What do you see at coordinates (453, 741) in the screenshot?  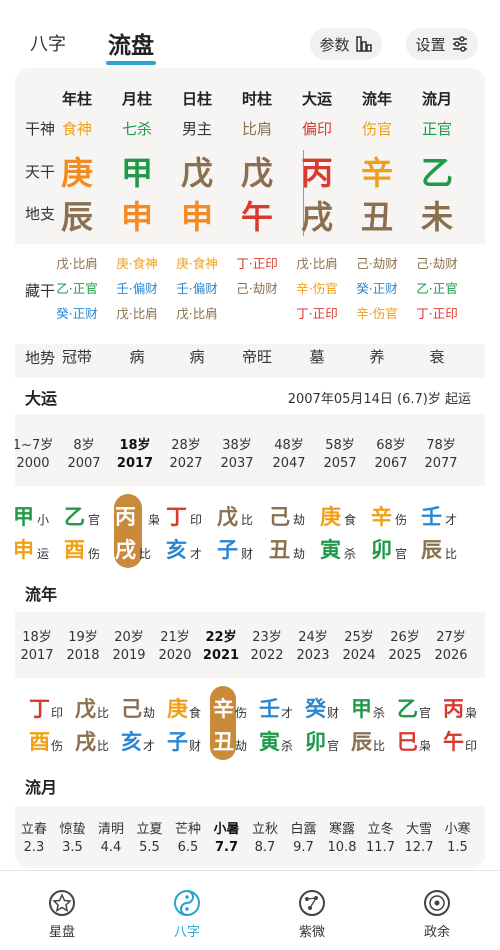 I see `liunian-zhi: 午` at bounding box center [453, 741].